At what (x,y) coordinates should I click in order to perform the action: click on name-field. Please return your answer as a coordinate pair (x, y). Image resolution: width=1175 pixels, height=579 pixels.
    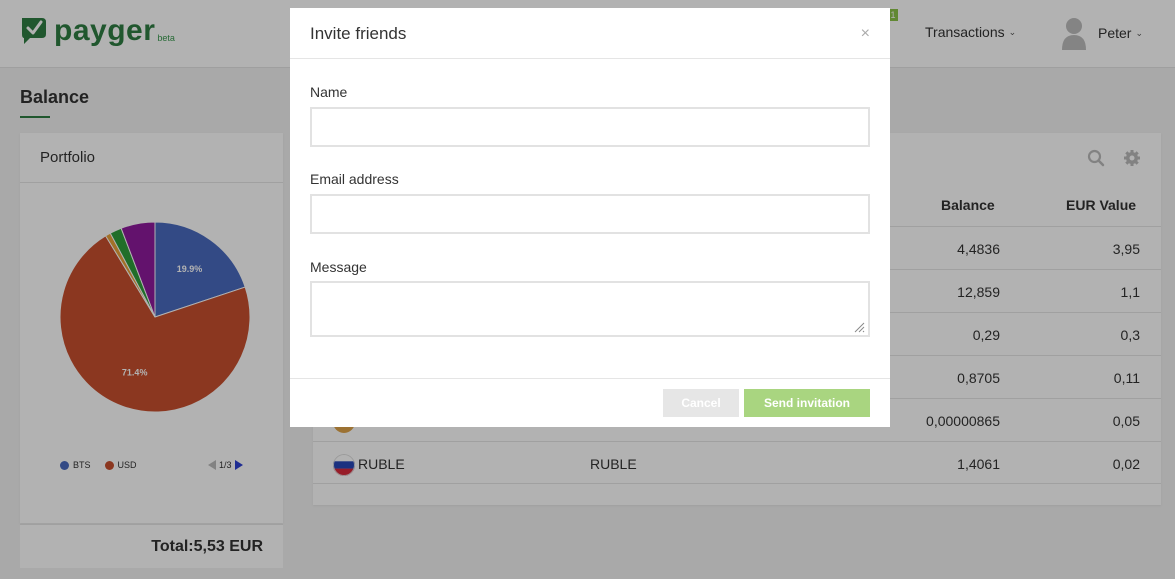
    Looking at the image, I should click on (590, 127).